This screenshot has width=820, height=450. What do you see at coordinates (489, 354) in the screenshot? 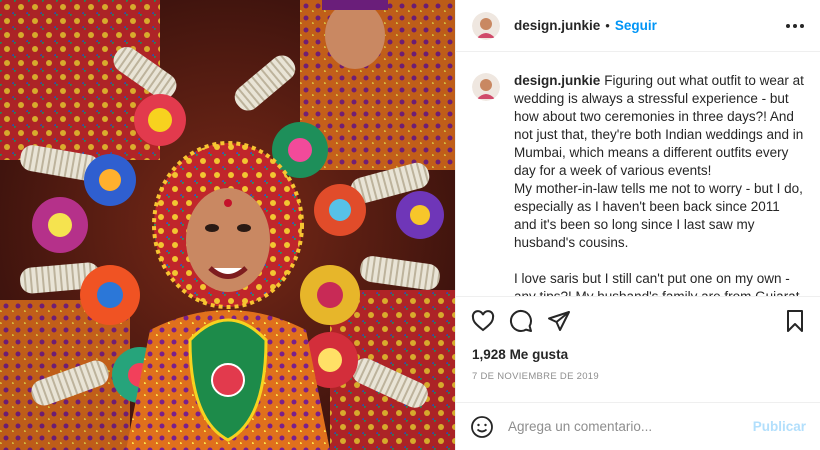
I see `likes-number: 1,928` at bounding box center [489, 354].